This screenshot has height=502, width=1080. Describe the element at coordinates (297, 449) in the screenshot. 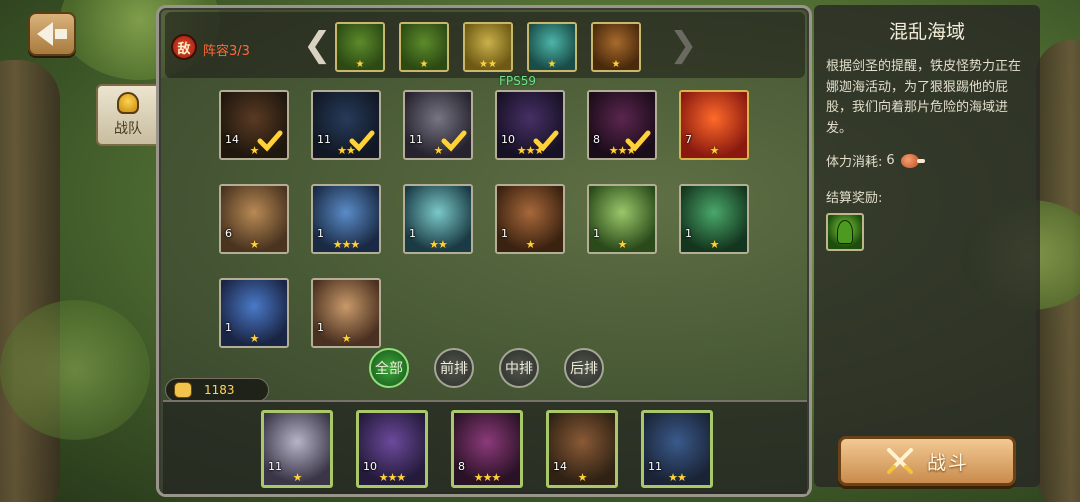

I see `team-member-card: 11 ★` at that location.